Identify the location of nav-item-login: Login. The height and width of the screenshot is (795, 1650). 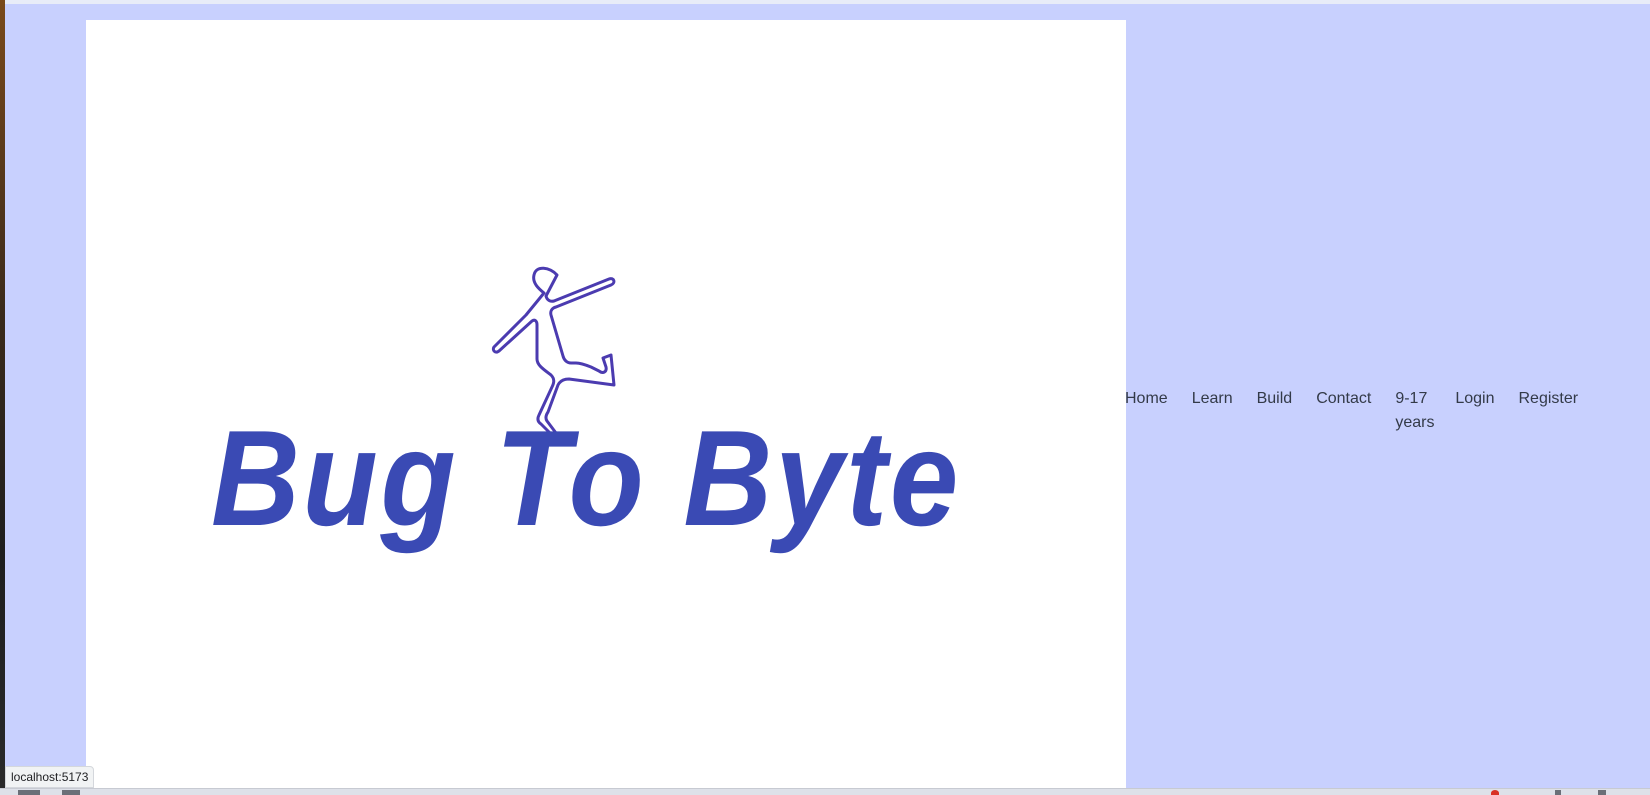
(1474, 399).